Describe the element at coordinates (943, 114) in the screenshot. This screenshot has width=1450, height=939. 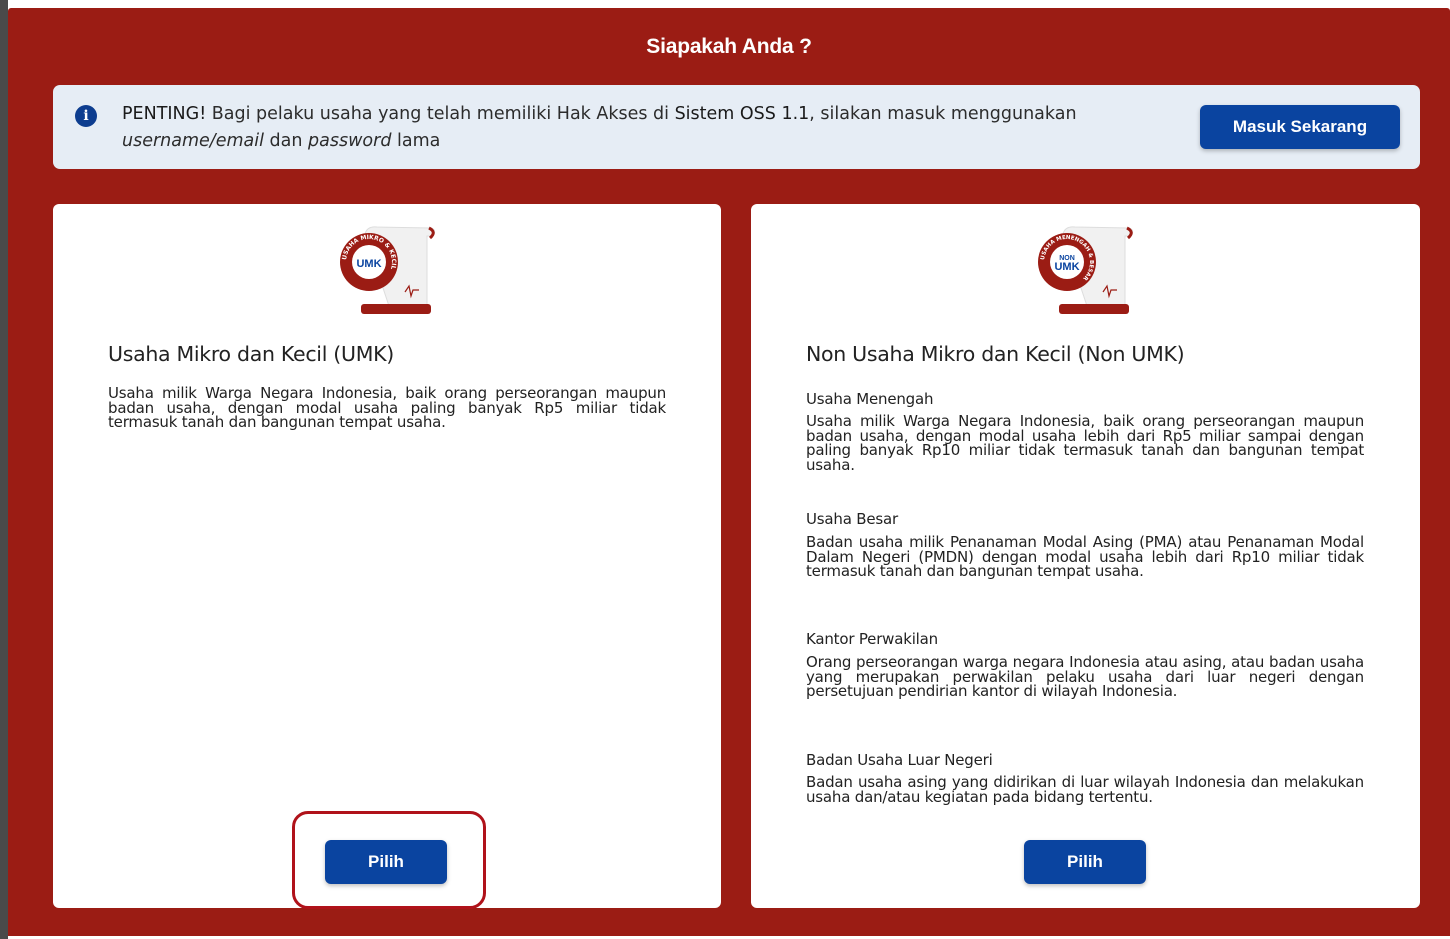
I see `notice-text-part2: , silakan masuk menggunakan` at that location.